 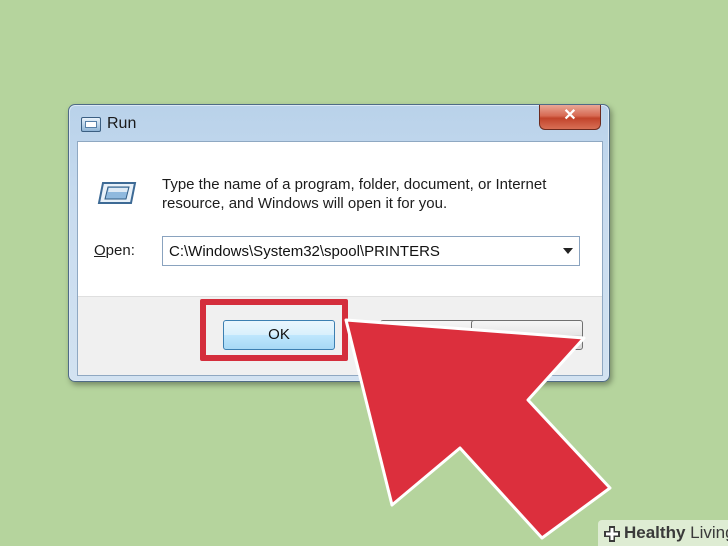 I want to click on cross-logo-icon, so click(x=612, y=534).